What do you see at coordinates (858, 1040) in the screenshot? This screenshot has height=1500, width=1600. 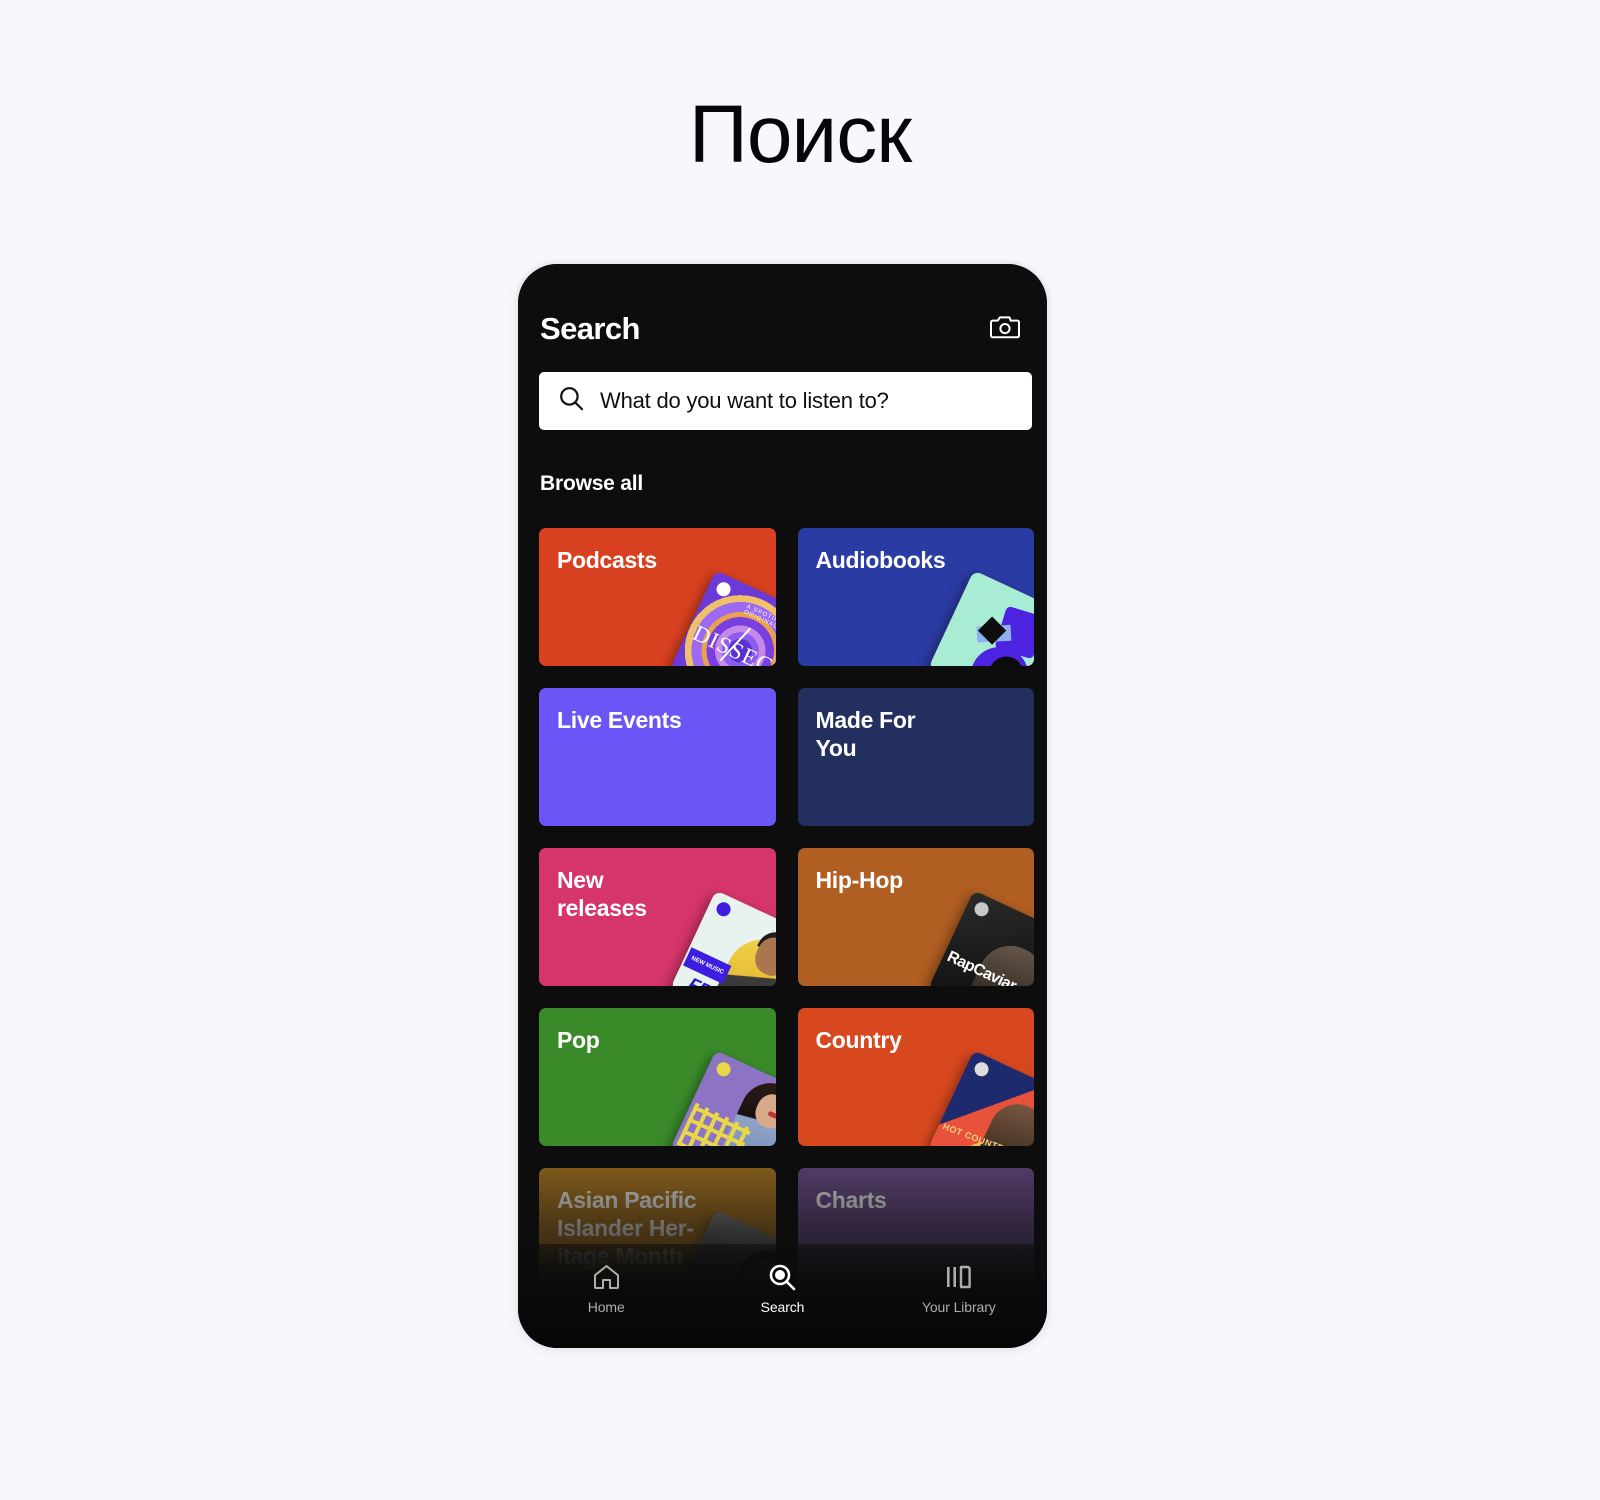 I see `browse-tile-label: Country` at bounding box center [858, 1040].